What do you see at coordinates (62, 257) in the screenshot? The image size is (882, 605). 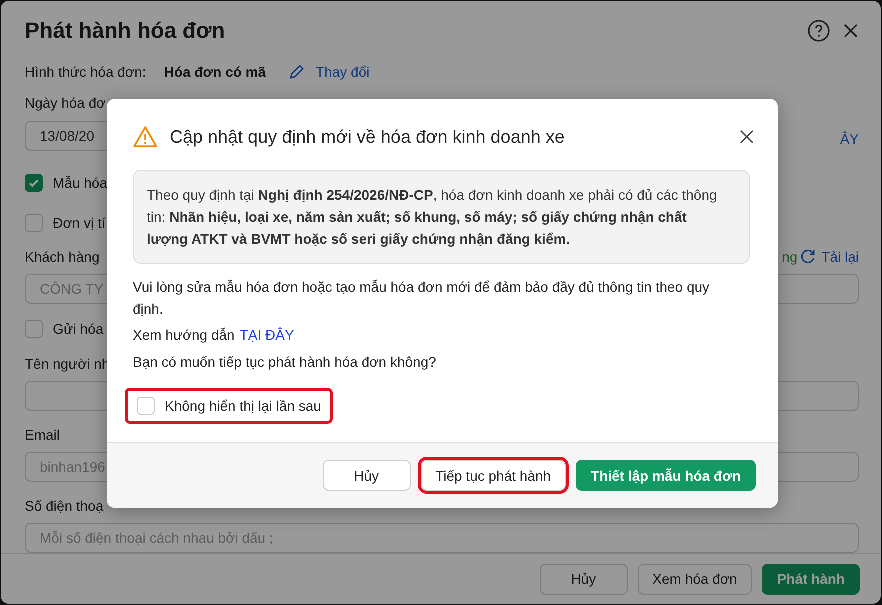 I see `customer-label: Khách hàng` at bounding box center [62, 257].